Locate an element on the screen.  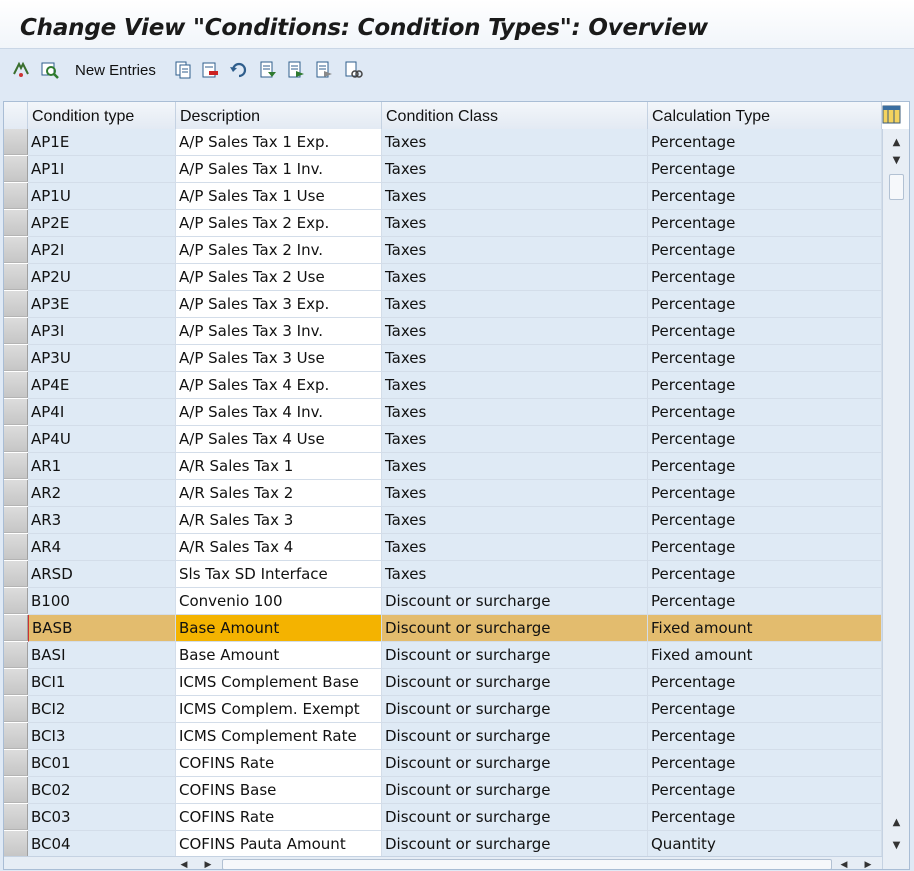
condition-type-cell: BASI is located at coordinates (102, 655).